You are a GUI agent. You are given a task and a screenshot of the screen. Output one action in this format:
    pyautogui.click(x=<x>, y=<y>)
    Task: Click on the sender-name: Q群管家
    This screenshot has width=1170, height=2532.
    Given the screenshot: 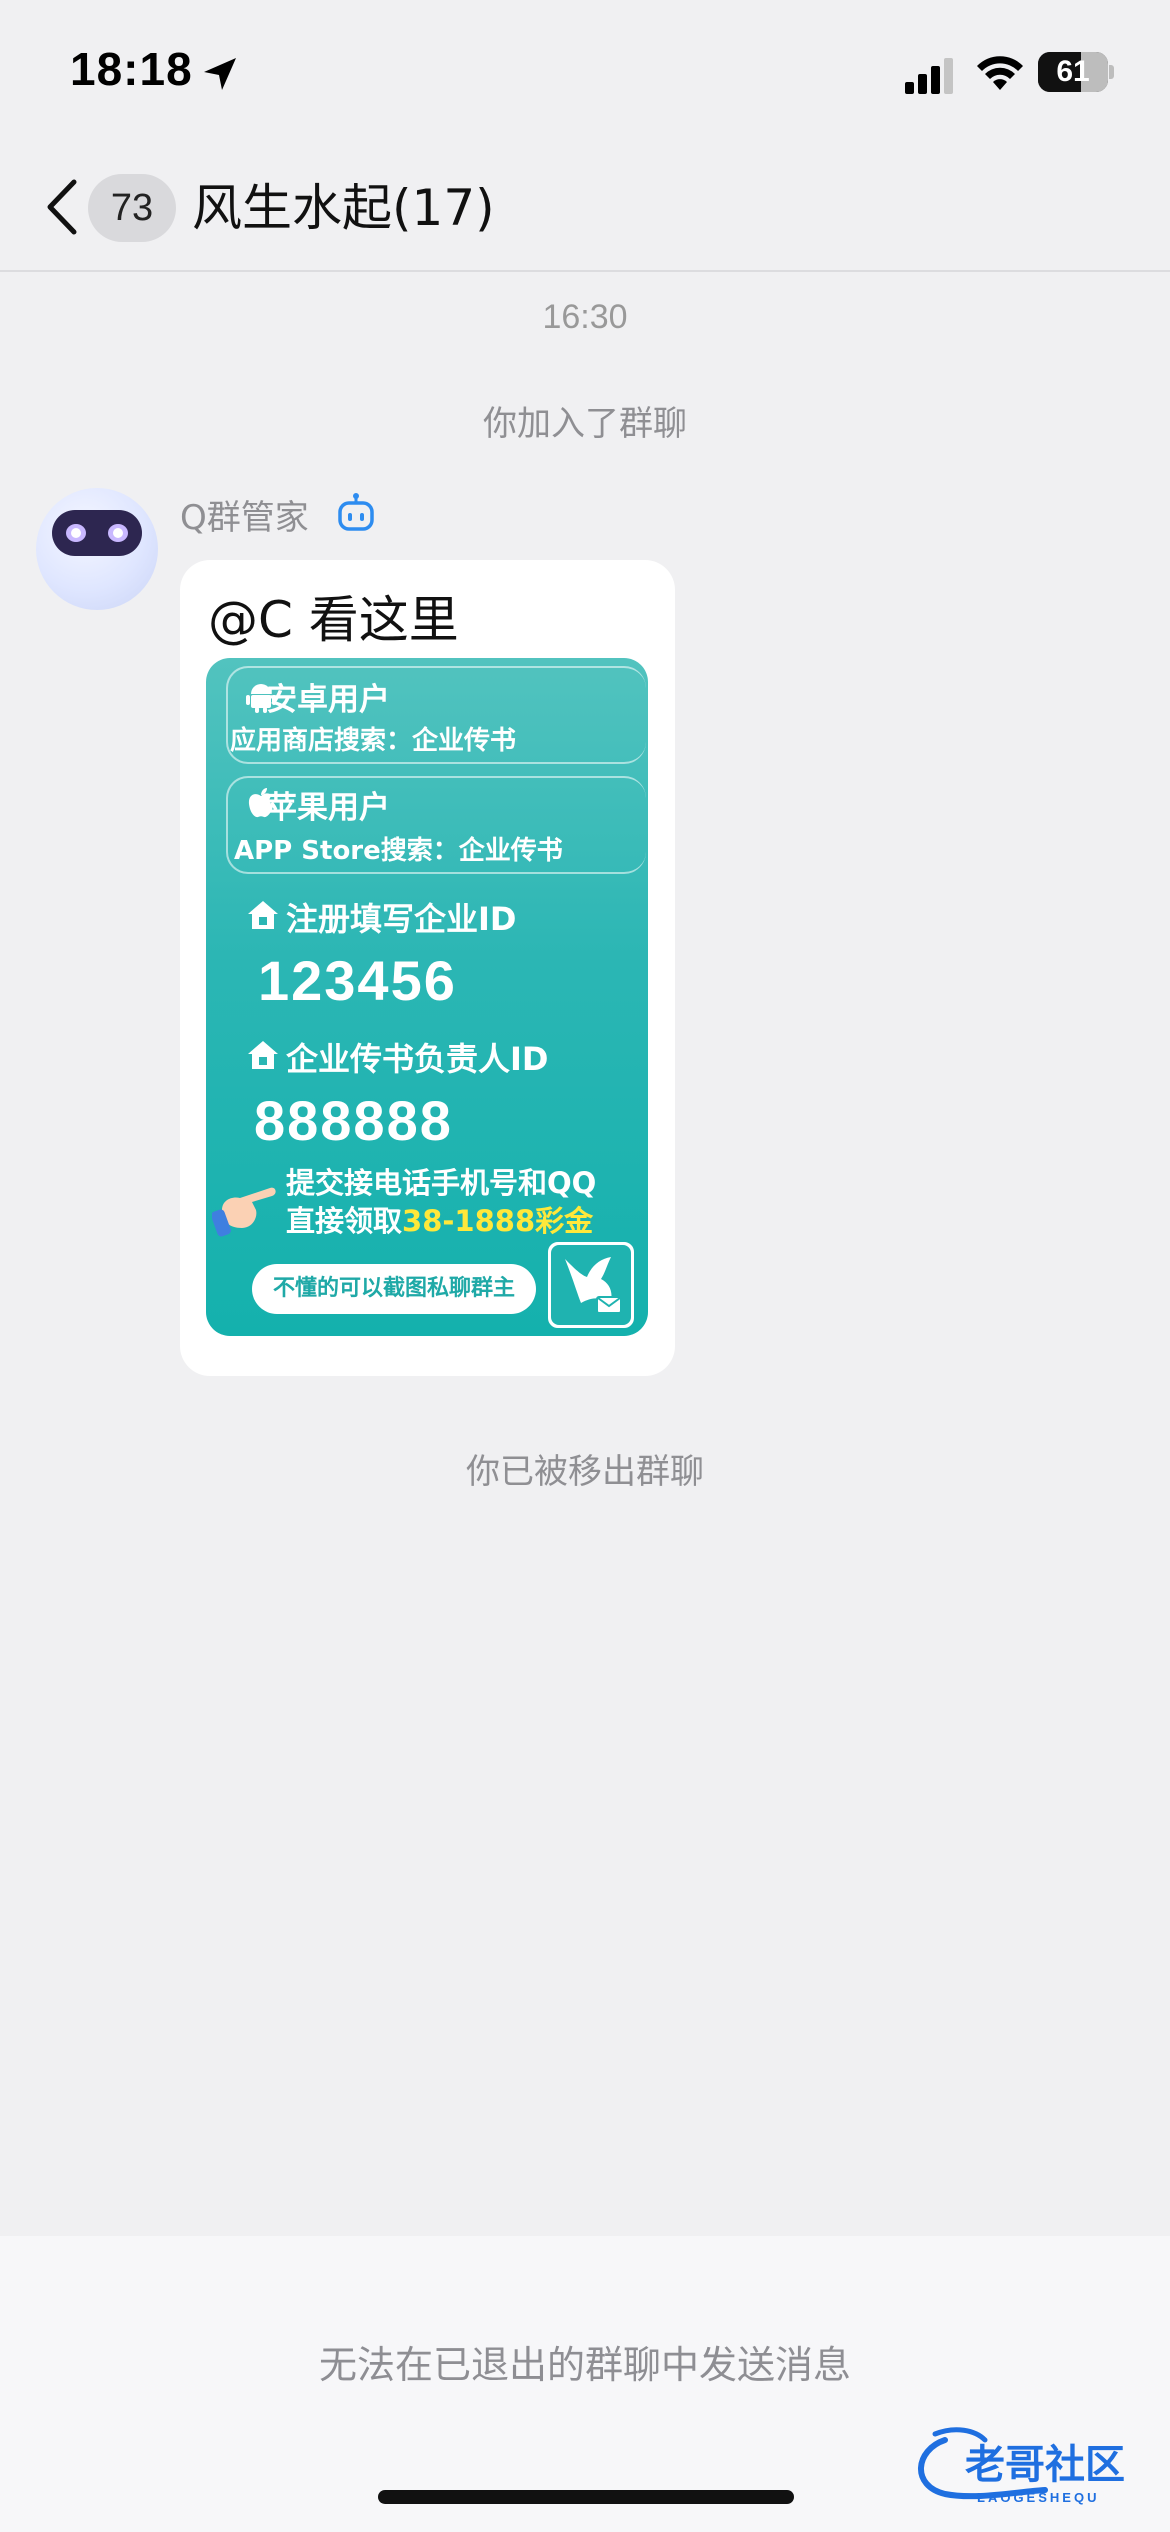 What is the action you would take?
    pyautogui.click(x=244, y=514)
    